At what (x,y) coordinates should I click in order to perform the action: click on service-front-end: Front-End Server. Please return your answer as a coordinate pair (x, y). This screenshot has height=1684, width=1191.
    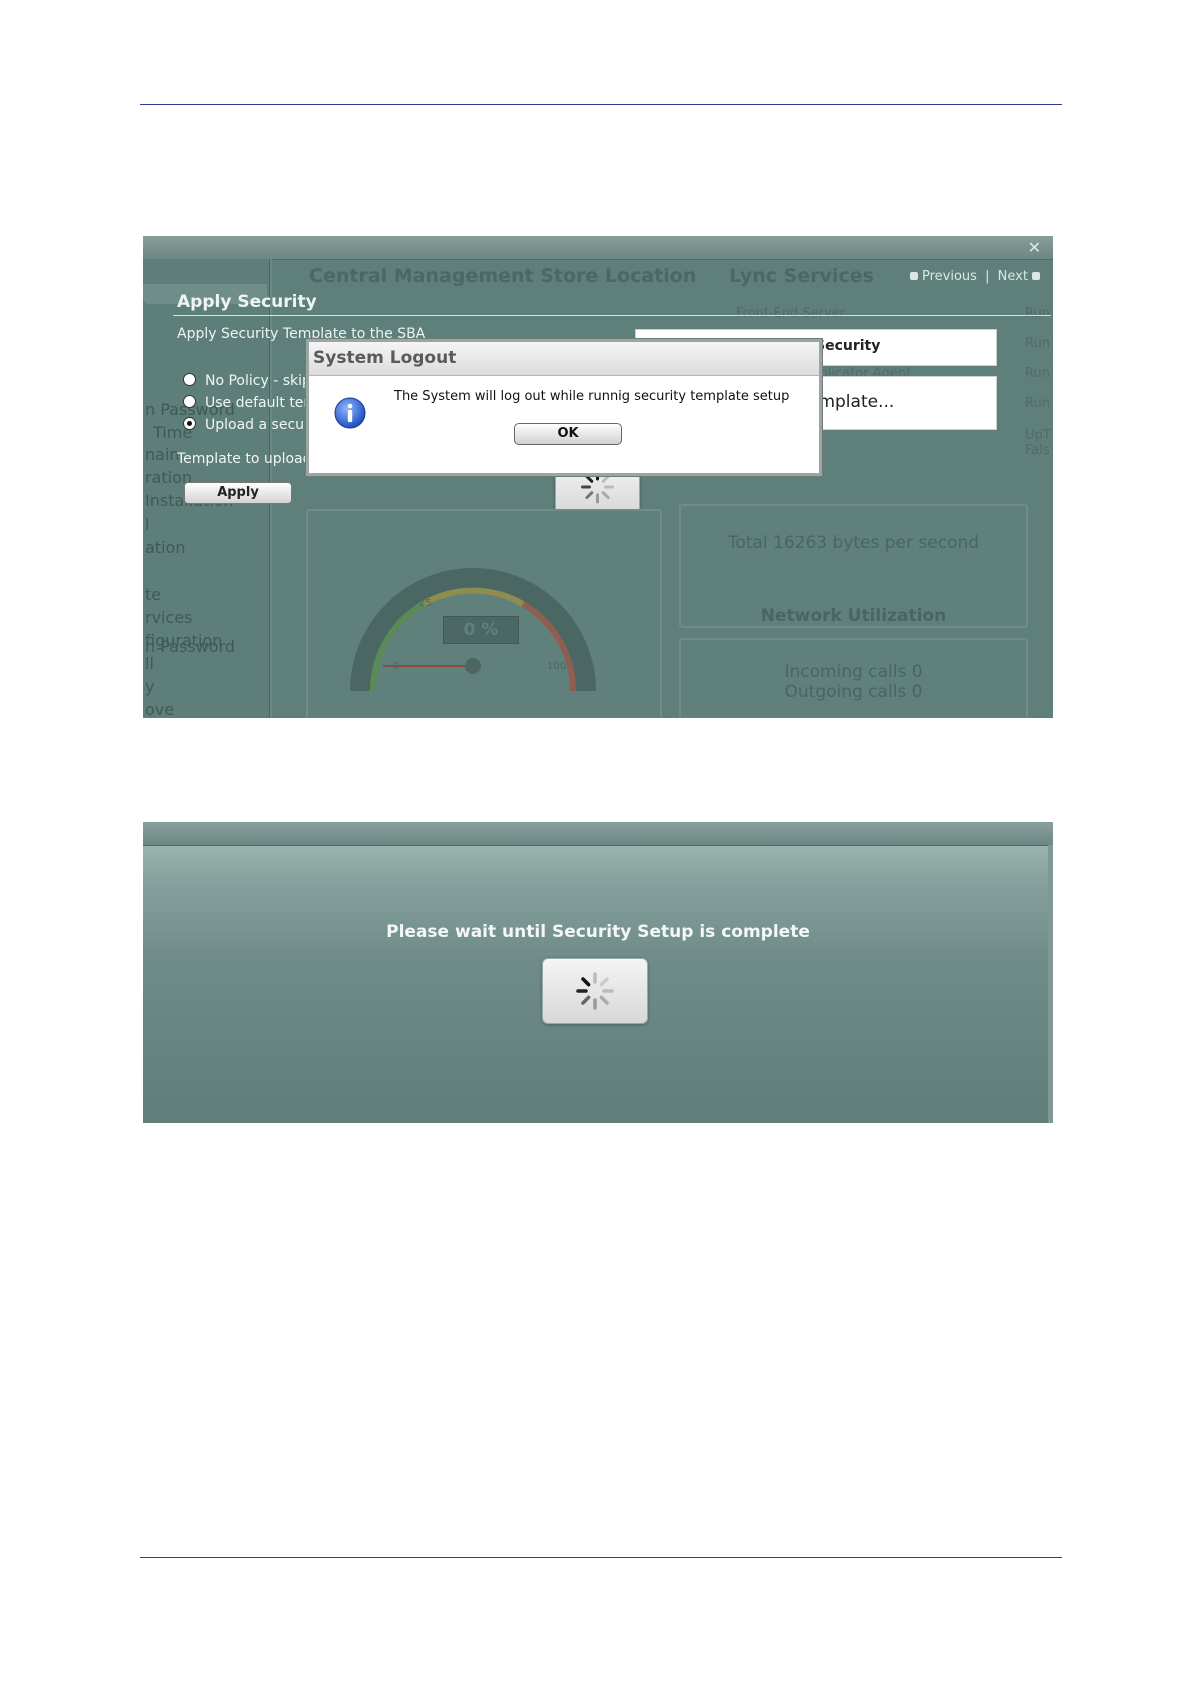
    Looking at the image, I should click on (791, 313).